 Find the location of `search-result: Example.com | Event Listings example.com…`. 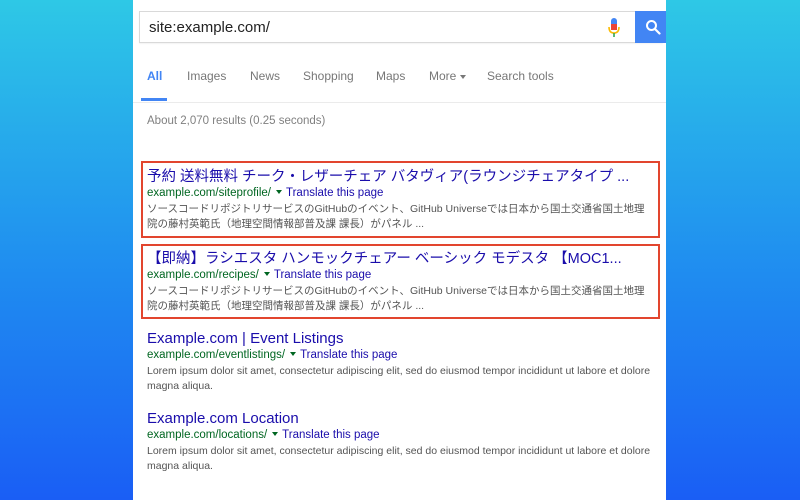

search-result: Example.com | Event Listings example.com… is located at coordinates (400, 362).